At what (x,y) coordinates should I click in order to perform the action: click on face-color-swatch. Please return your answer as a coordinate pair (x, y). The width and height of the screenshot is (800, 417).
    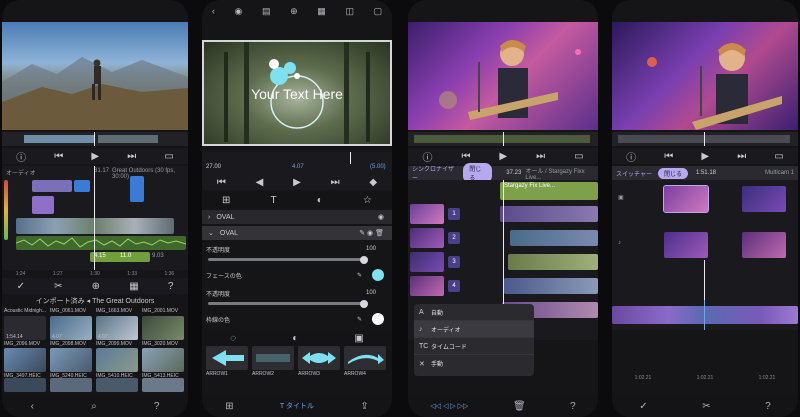
    Looking at the image, I should click on (378, 275).